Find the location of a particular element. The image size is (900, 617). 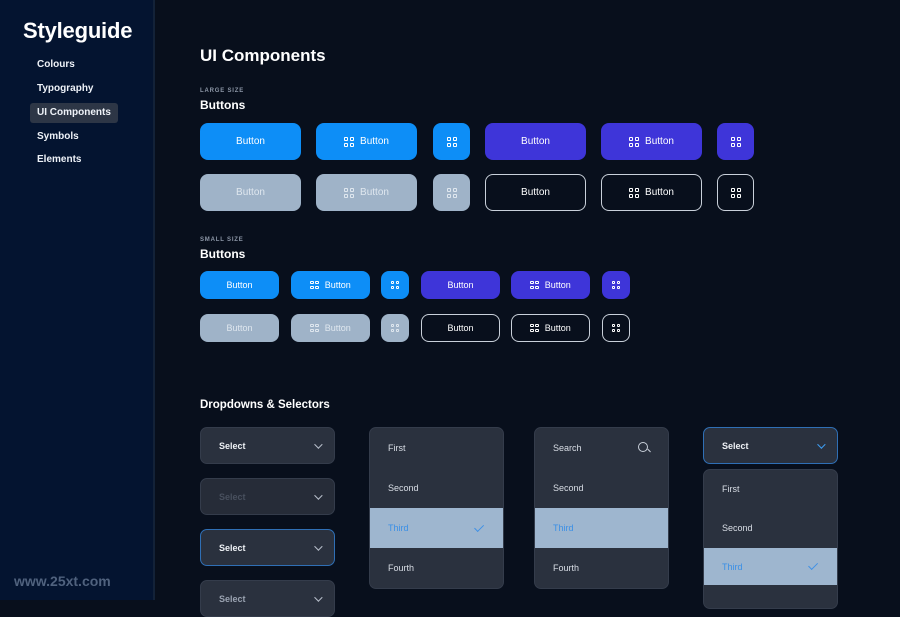

small-primary-button: Button is located at coordinates (239, 285).